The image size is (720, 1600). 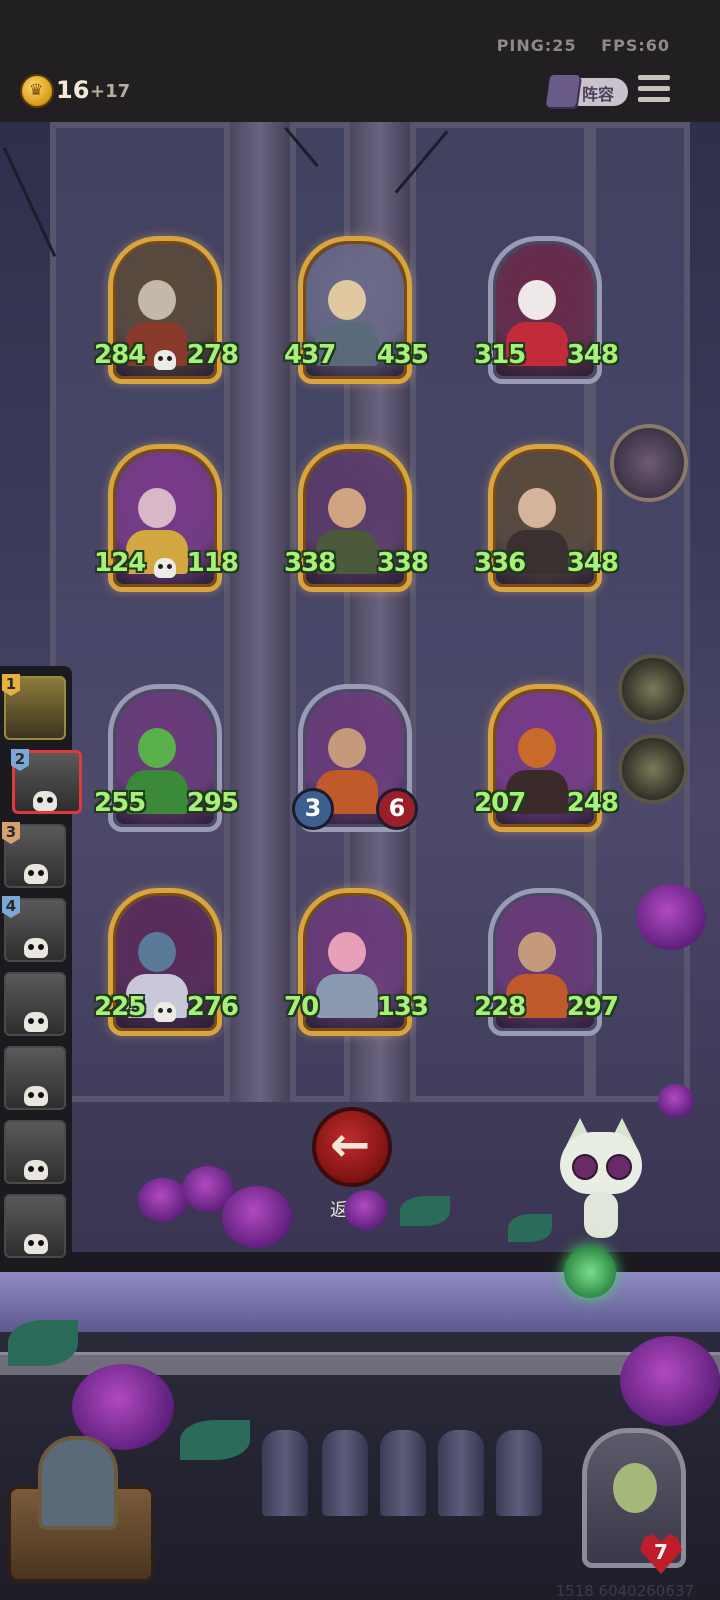 I want to click on health-value: 435, so click(x=402, y=355).